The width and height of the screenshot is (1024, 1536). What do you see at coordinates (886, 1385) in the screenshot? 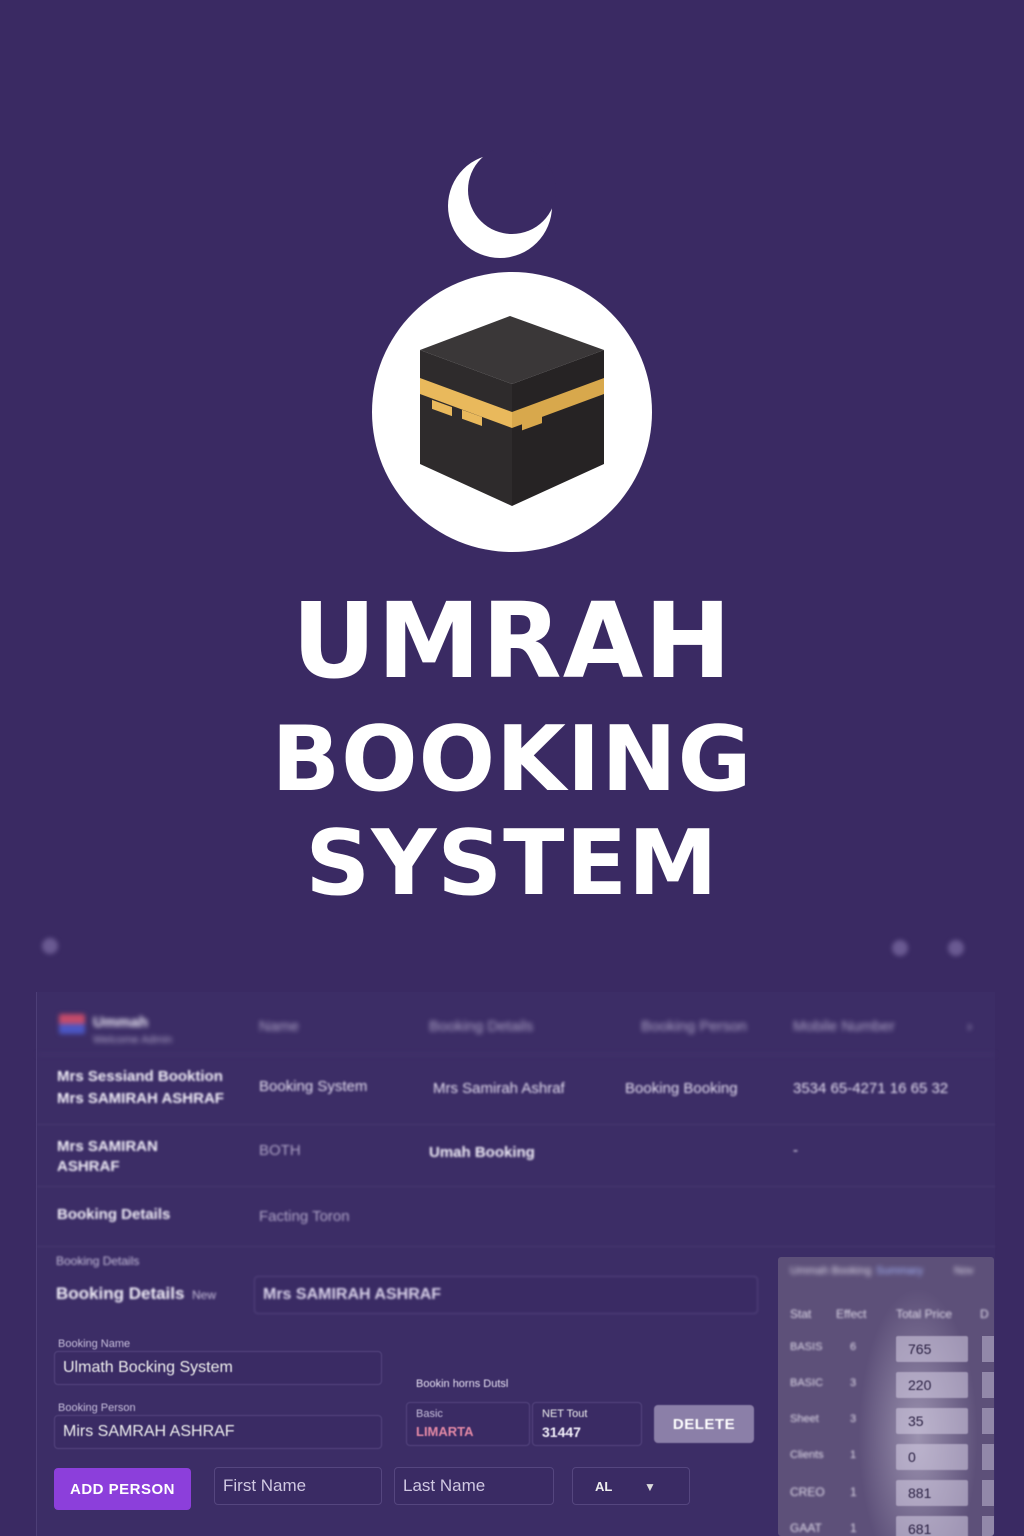
I see `sheet-row: BASIC 3 220` at bounding box center [886, 1385].